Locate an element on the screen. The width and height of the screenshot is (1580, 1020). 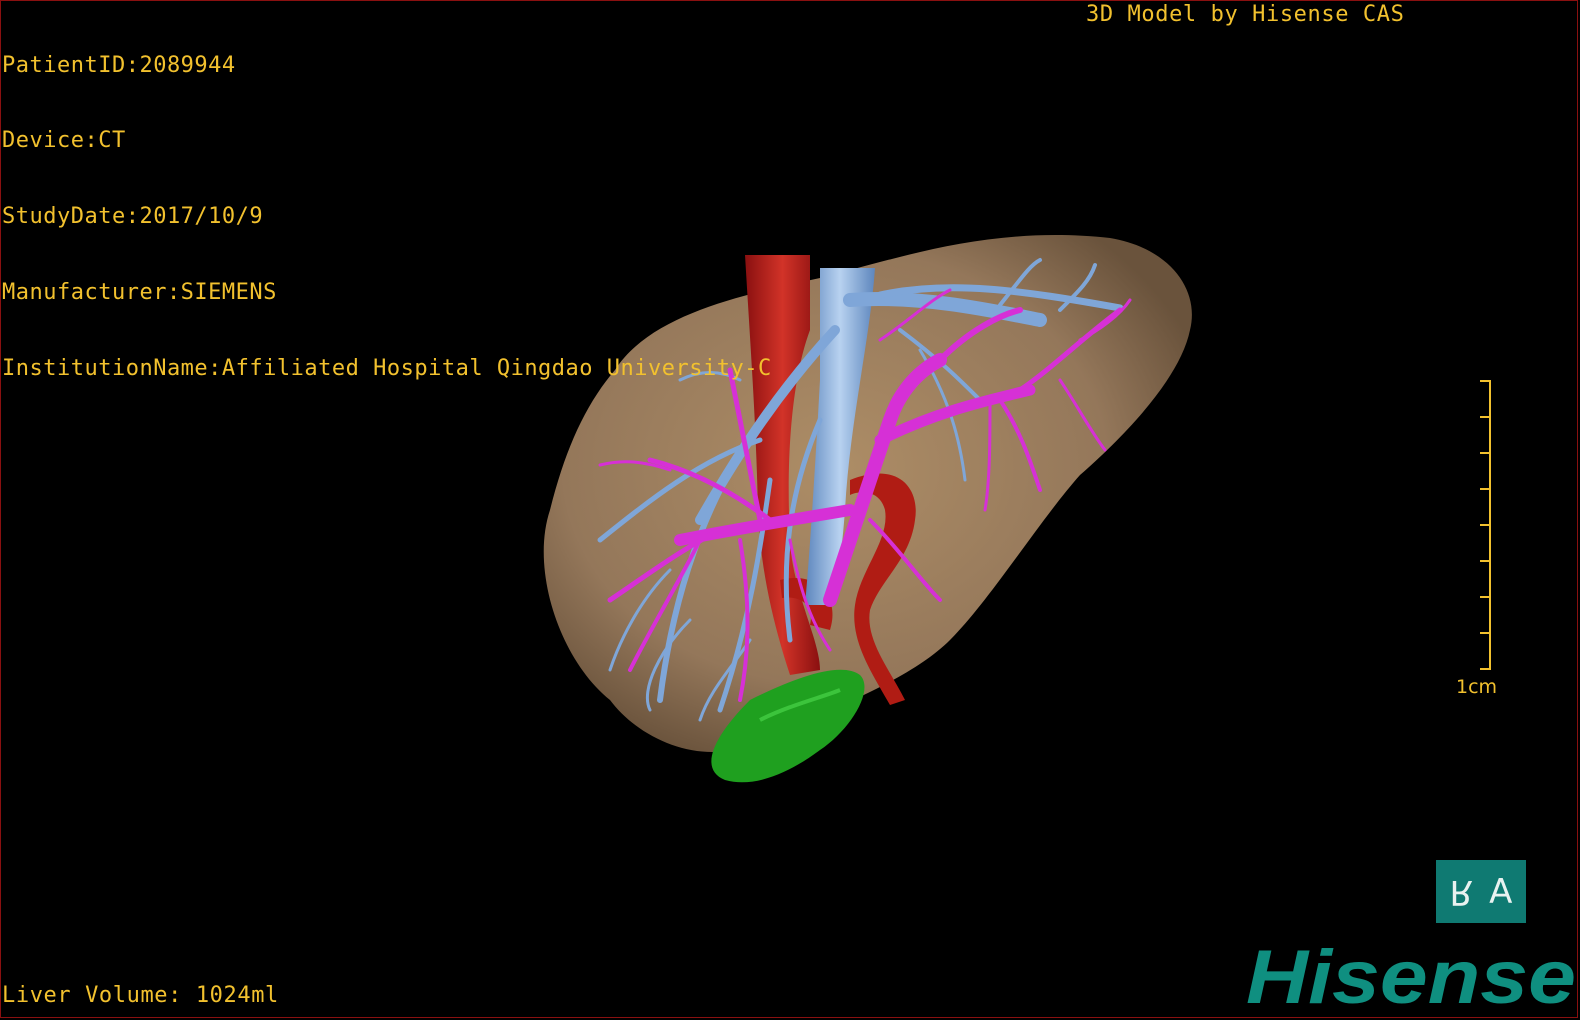
orientation-button: R A is located at coordinates (1481, 891).